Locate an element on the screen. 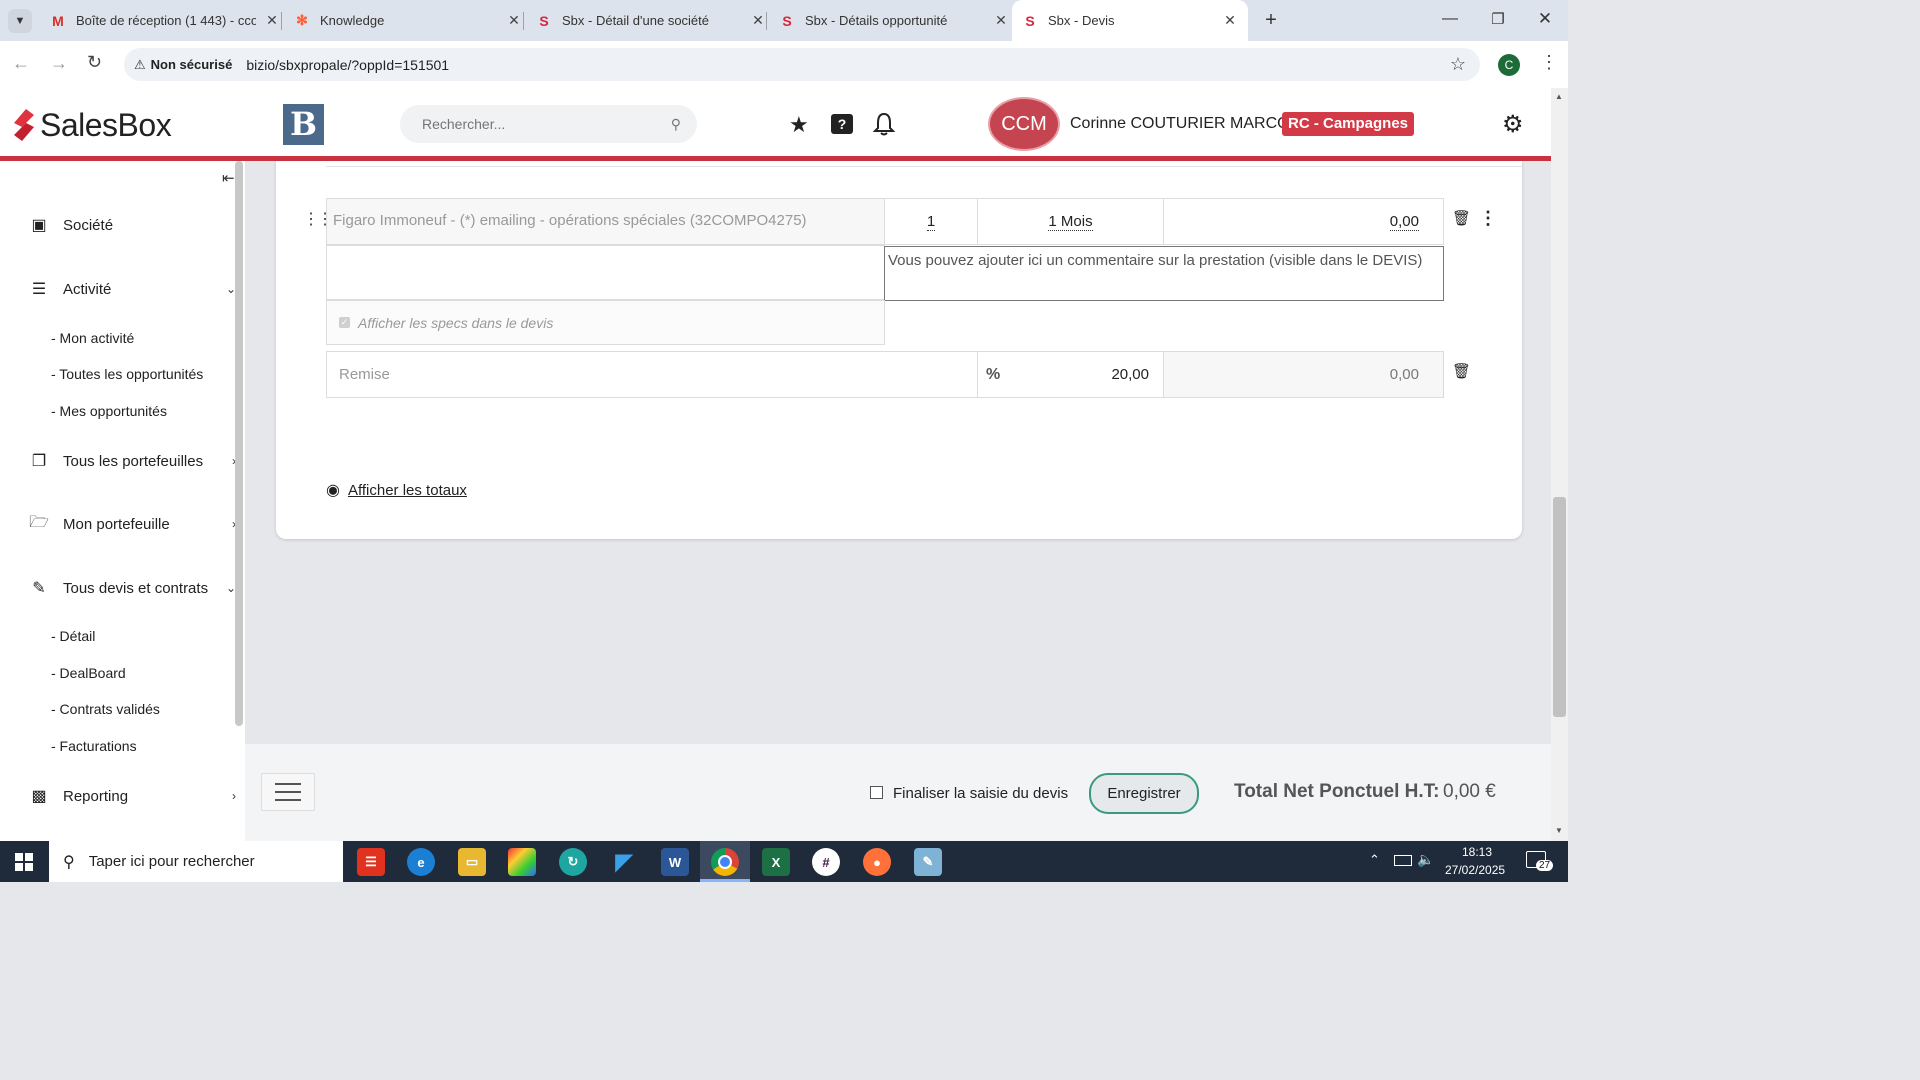 Image resolution: width=1920 pixels, height=1080 pixels. clock-date: 27/02/2025 is located at coordinates (1475, 870).